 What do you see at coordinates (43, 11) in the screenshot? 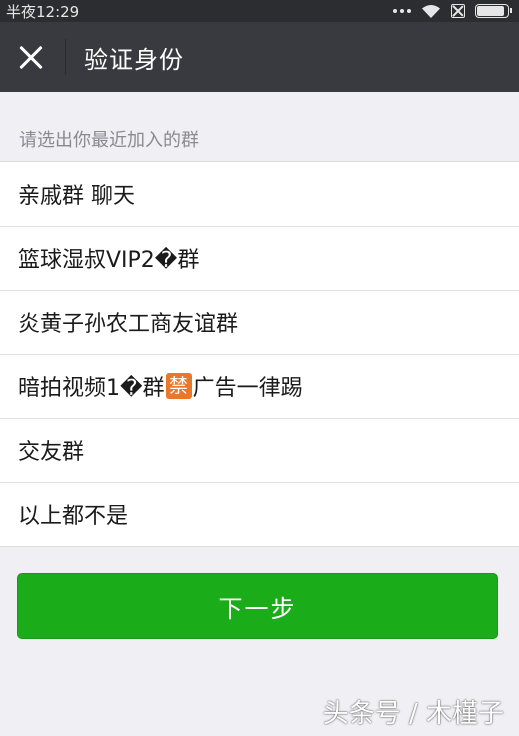
I see `status-time: 半夜12:29` at bounding box center [43, 11].